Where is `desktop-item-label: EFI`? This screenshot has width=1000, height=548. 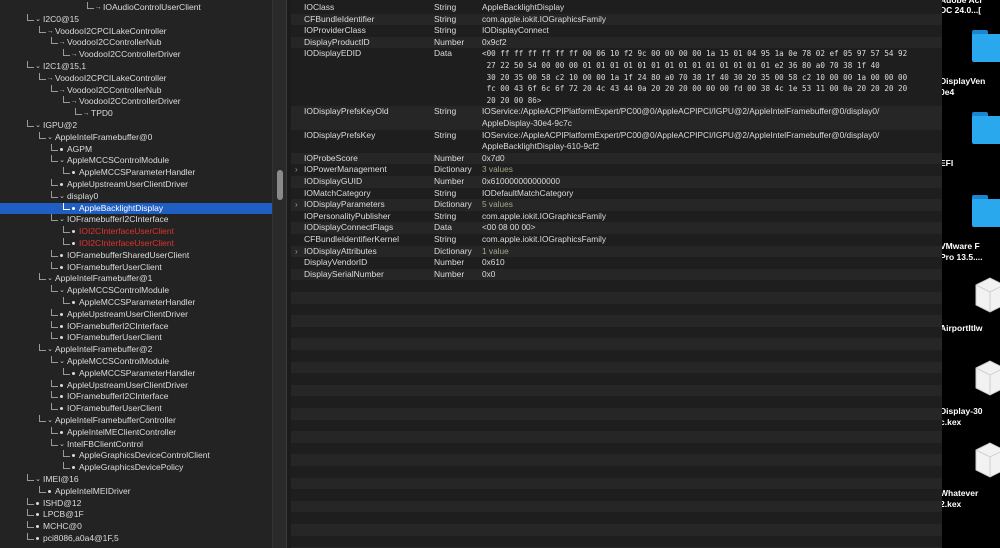
desktop-item-label: EFI is located at coordinates (971, 163).